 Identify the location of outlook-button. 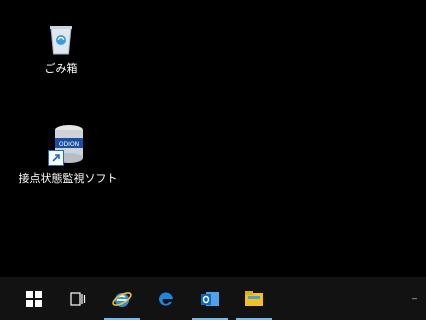
(210, 298).